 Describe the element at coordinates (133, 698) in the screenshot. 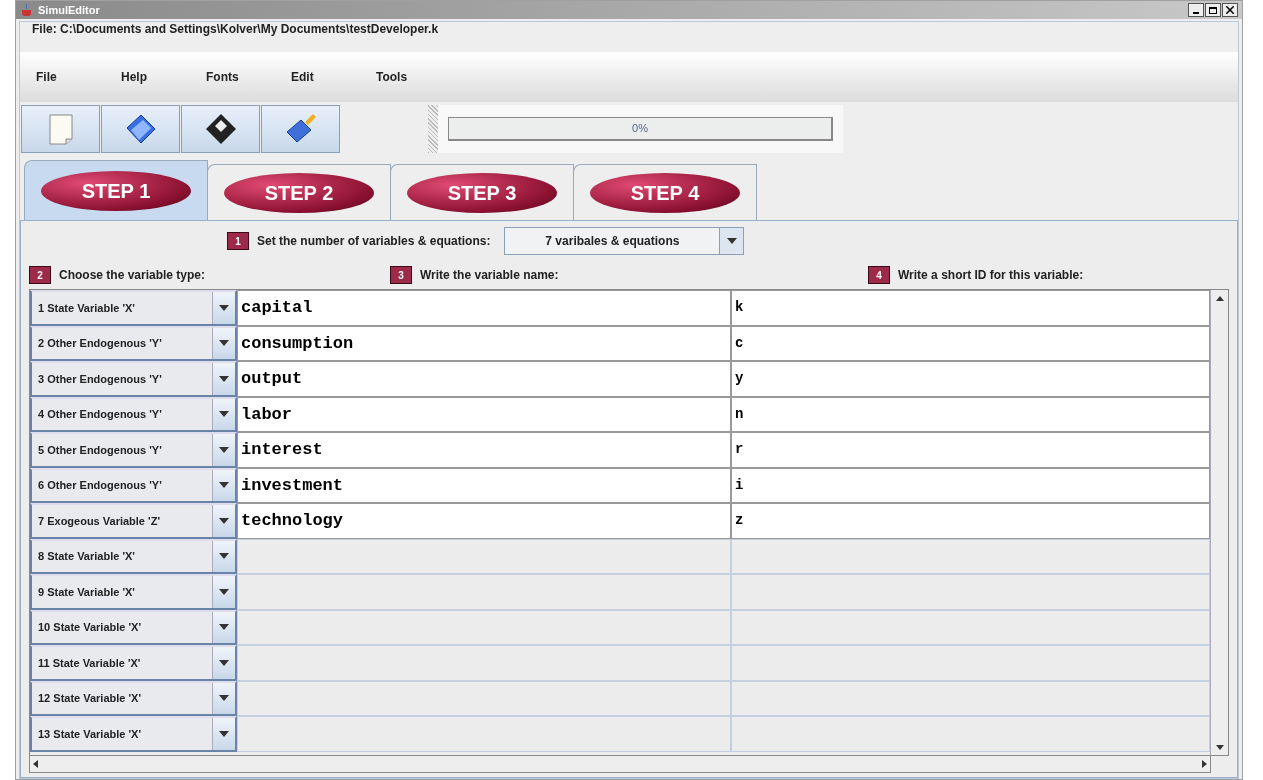

I see `type-dropdown: 12 State Variable 'X'` at that location.